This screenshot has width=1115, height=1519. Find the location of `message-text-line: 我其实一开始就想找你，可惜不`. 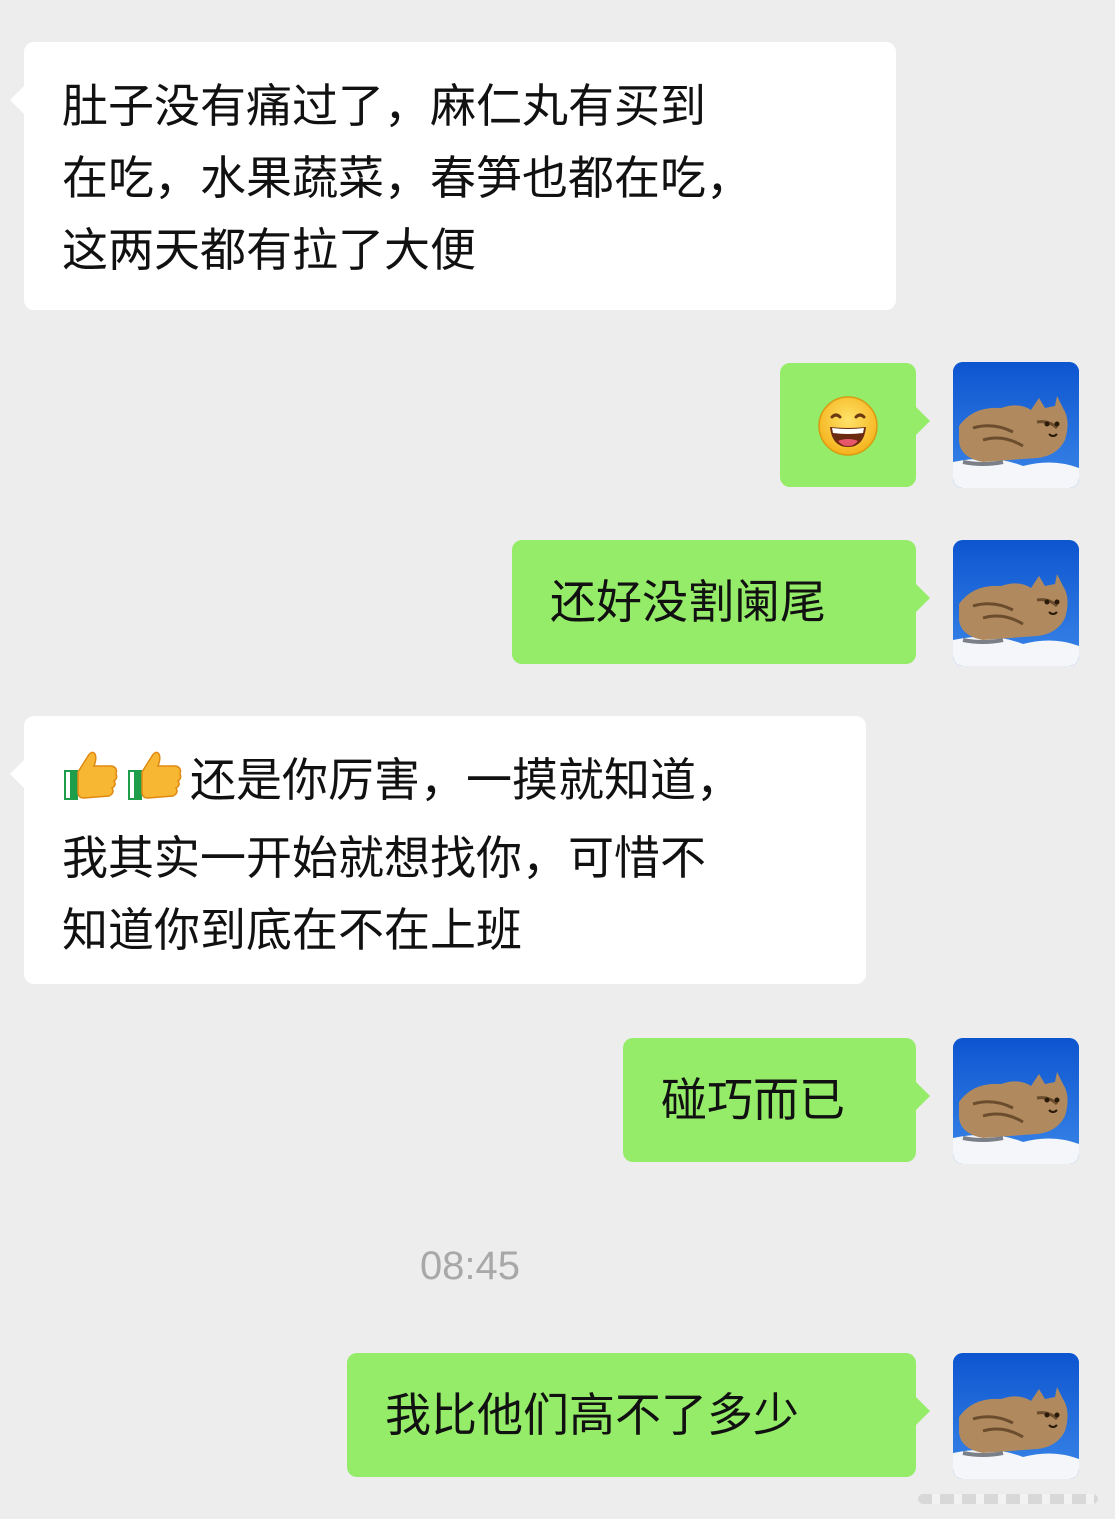

message-text-line: 我其实一开始就想找你，可惜不 is located at coordinates (384, 858).